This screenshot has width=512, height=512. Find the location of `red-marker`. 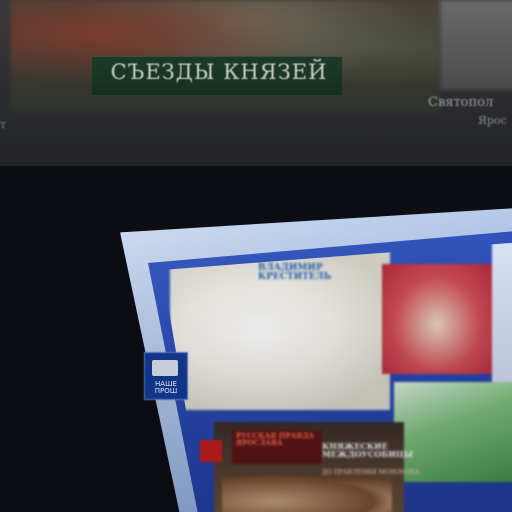

red-marker is located at coordinates (211, 451).